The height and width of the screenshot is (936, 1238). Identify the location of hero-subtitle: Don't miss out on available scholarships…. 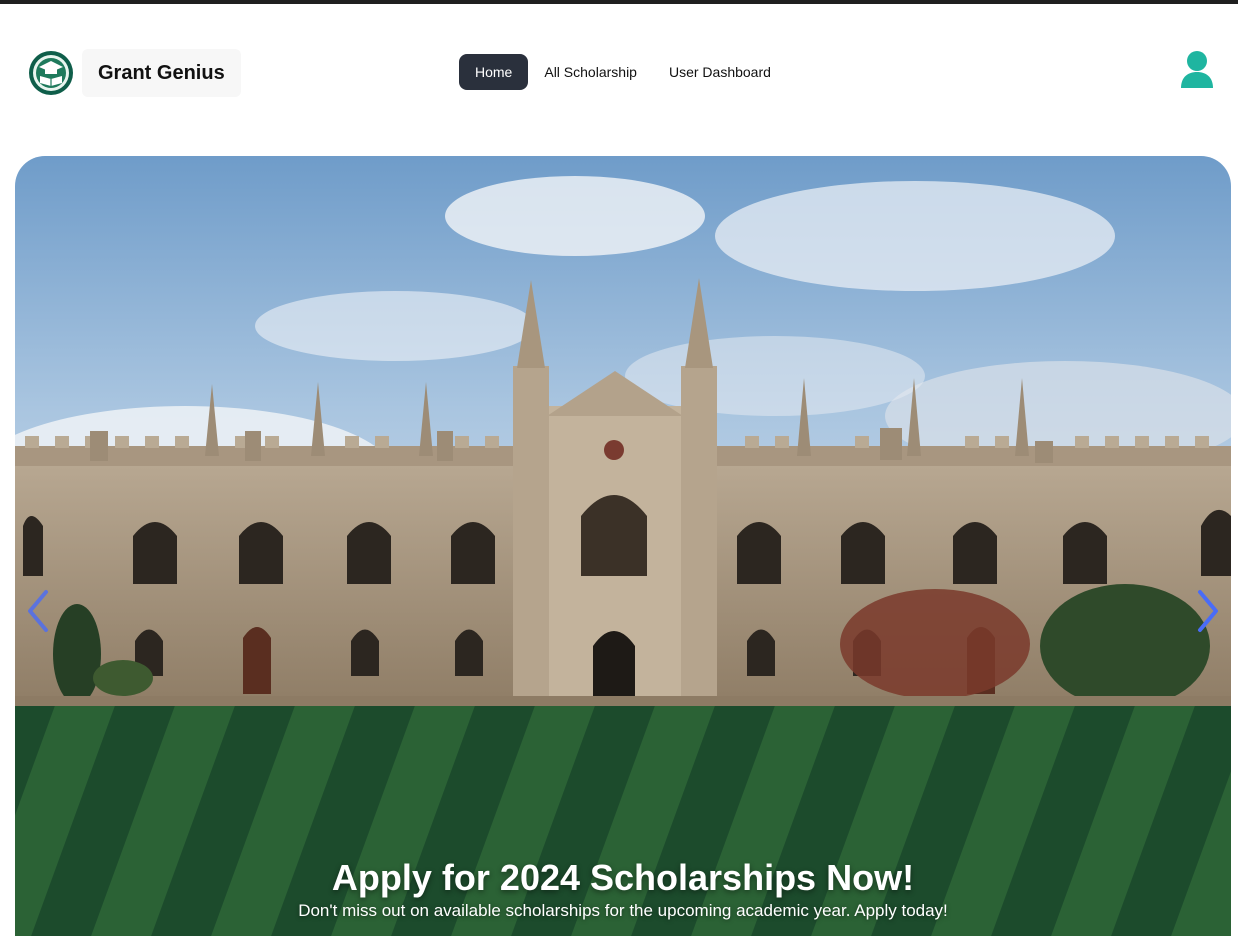
(623, 910).